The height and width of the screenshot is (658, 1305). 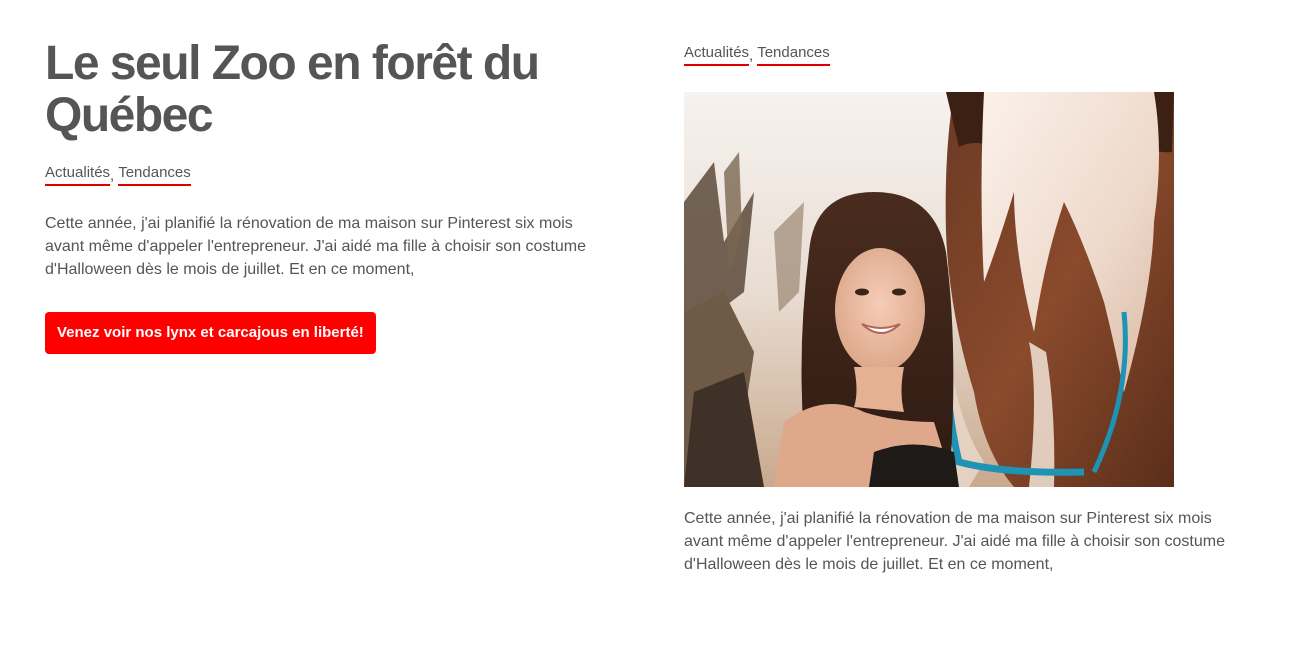 I want to click on feature-categories: Actualités , Tendances, so click(x=330, y=174).